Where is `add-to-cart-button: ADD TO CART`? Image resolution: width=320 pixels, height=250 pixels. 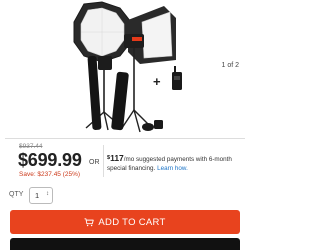
add-to-cart-button: ADD TO CART is located at coordinates (125, 222).